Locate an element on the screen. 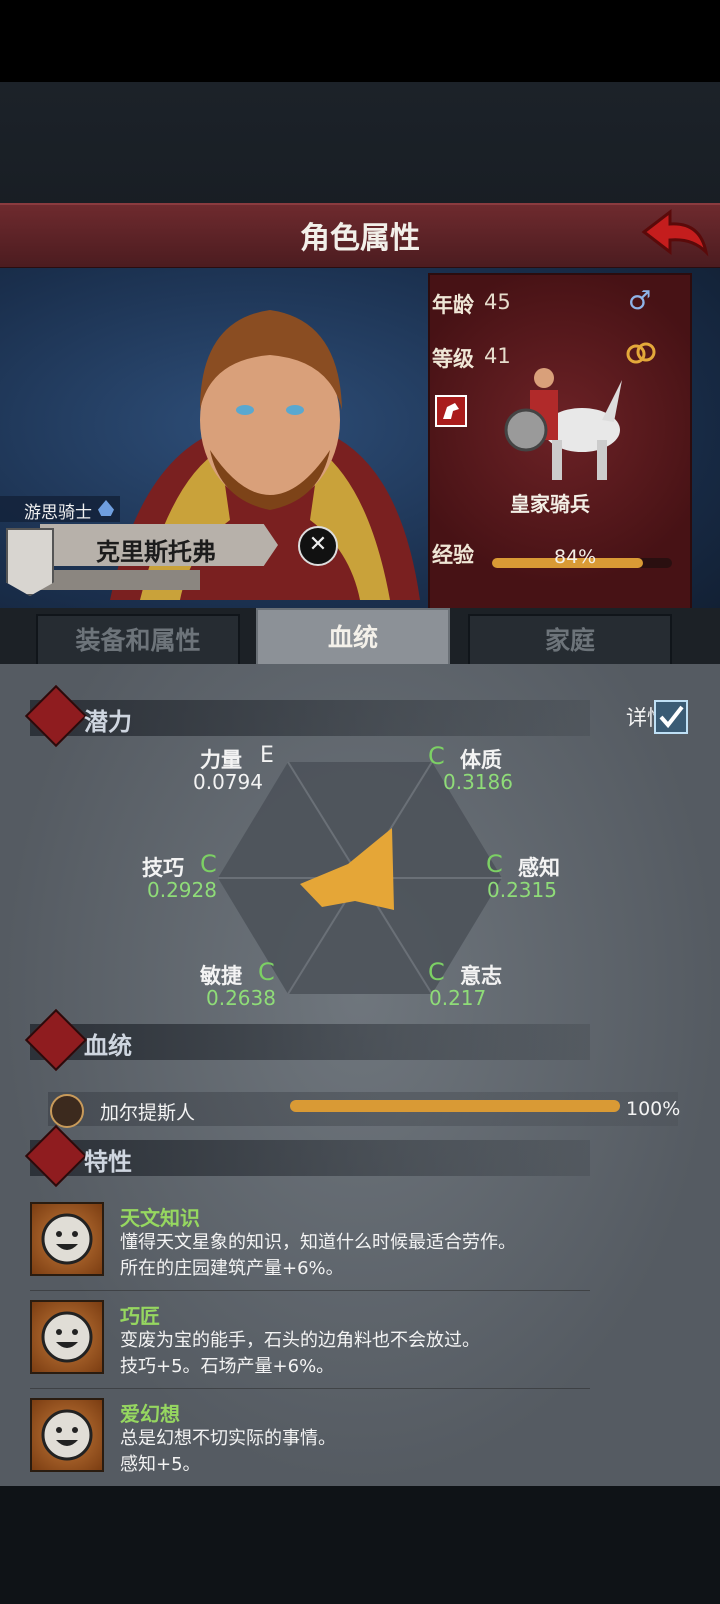 The width and height of the screenshot is (720, 1604). bloodline-percent: 100% is located at coordinates (653, 1109).